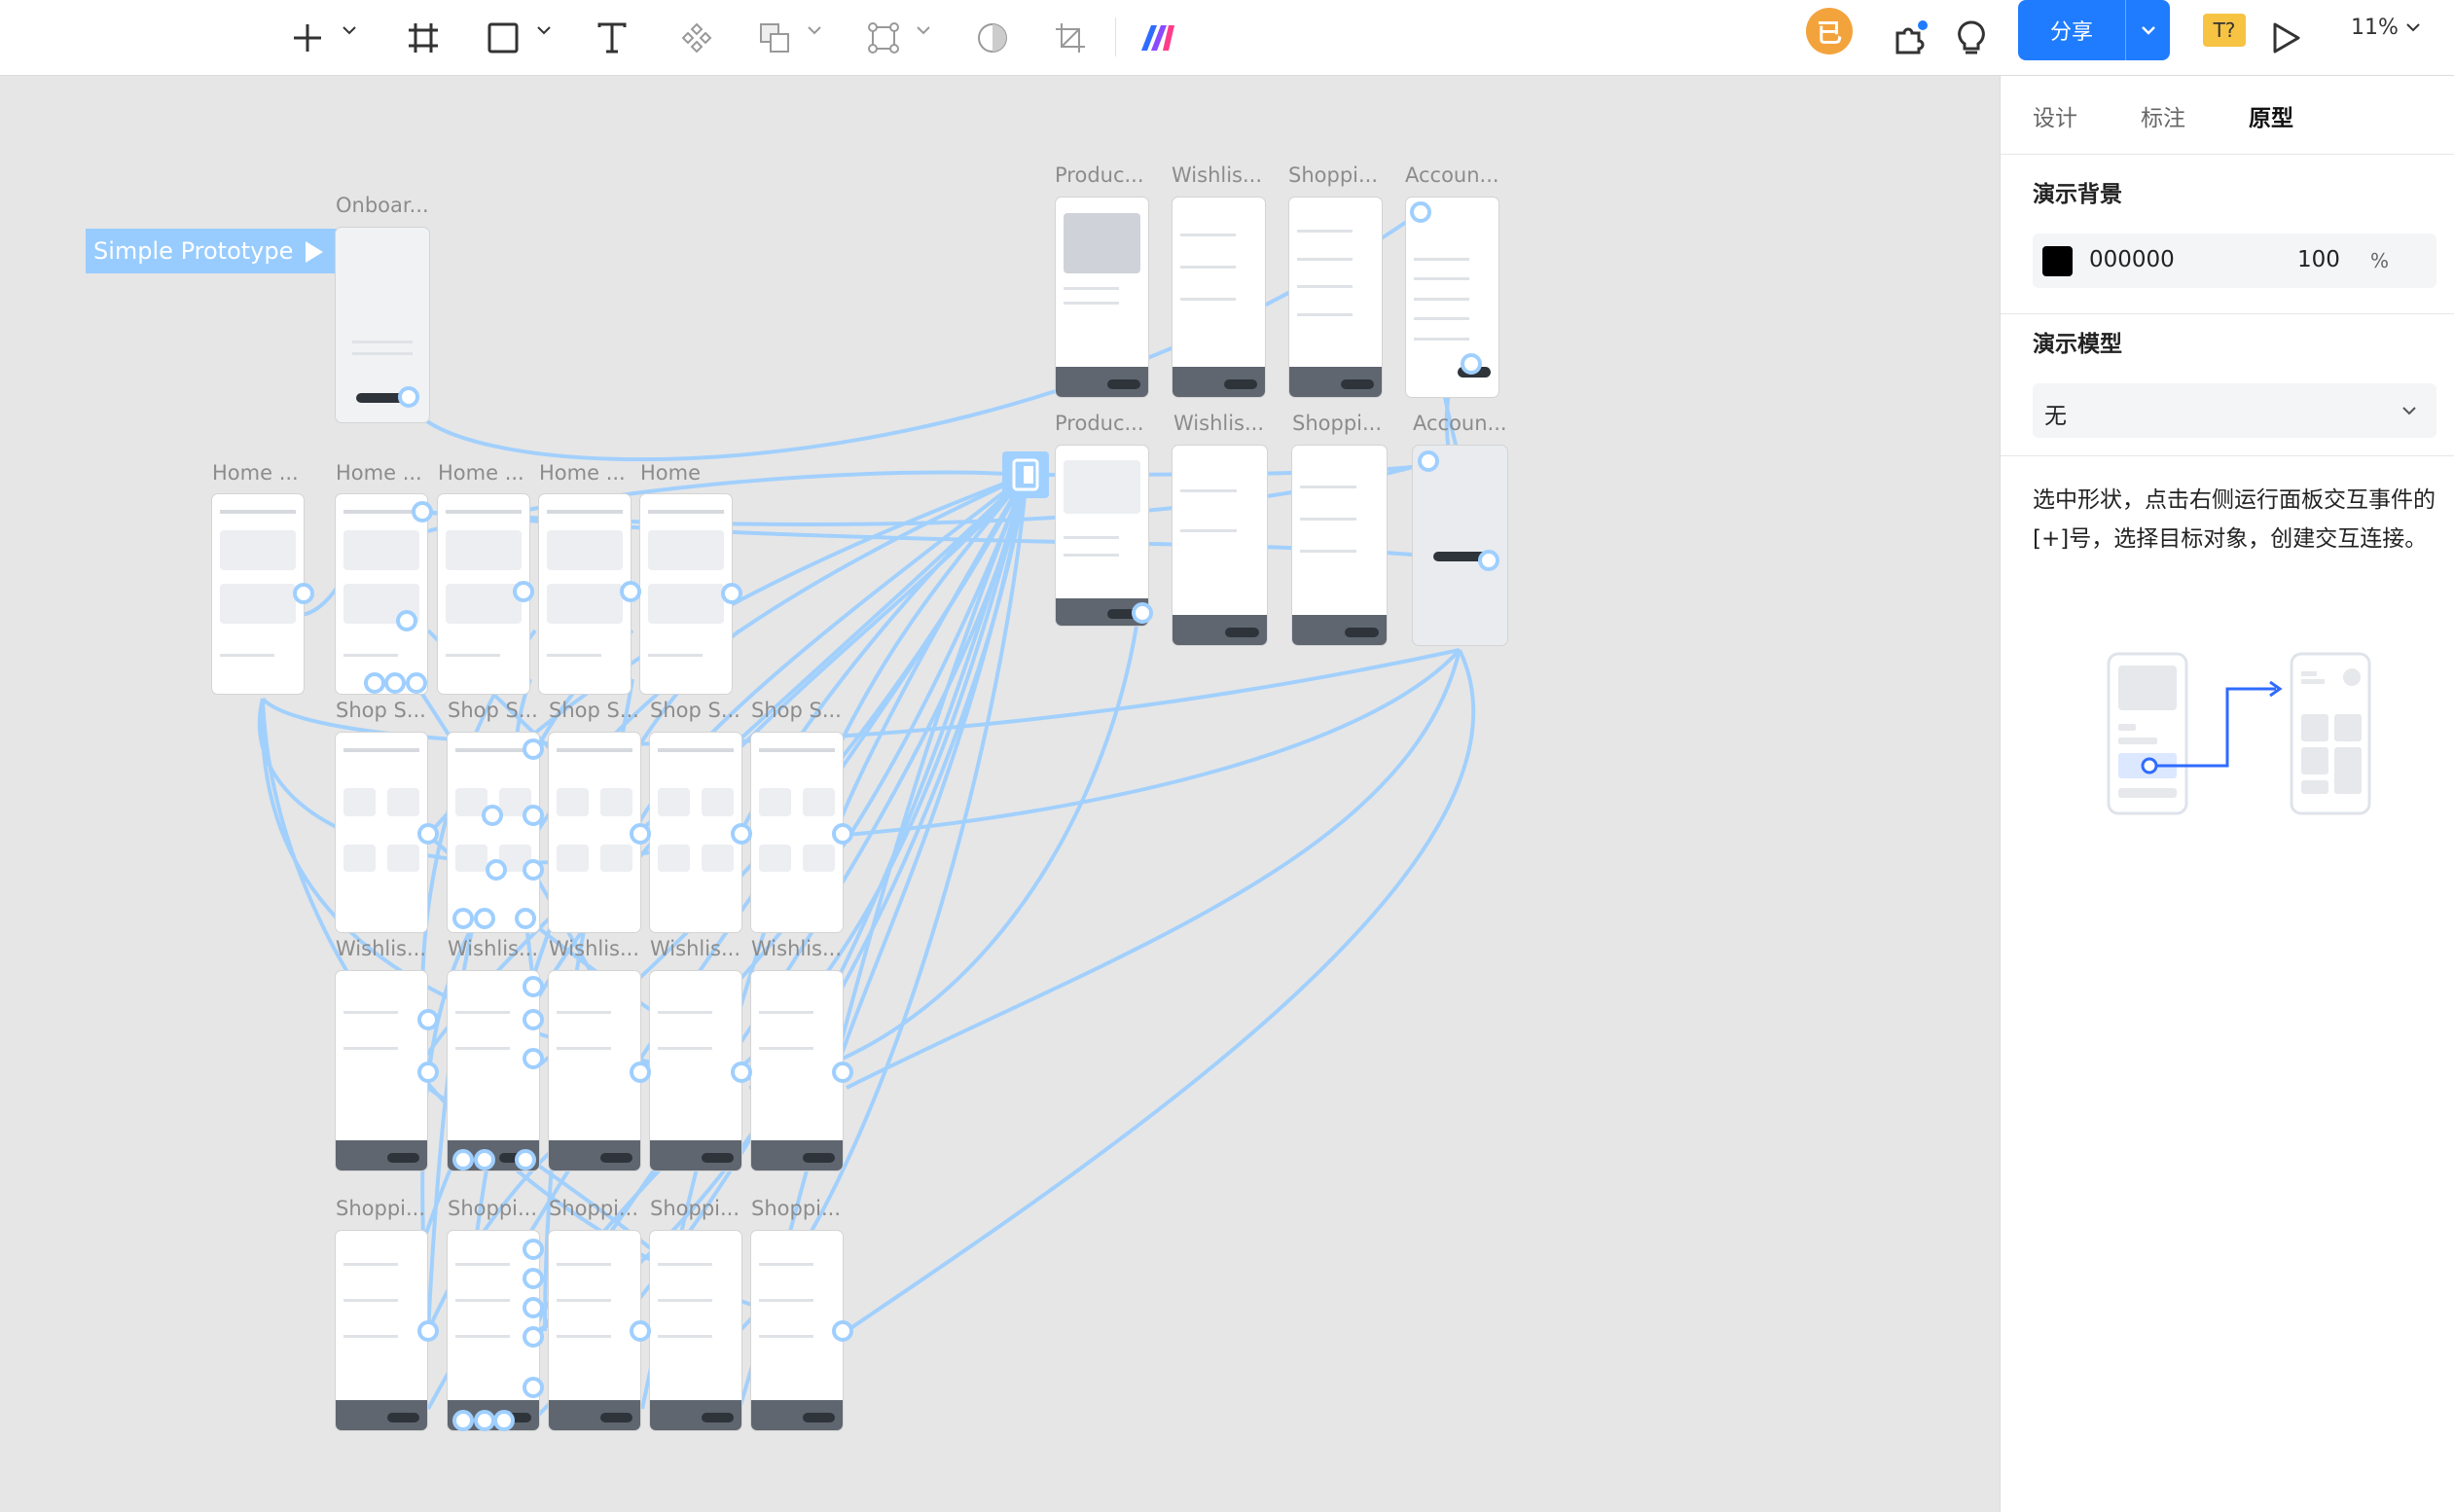 This screenshot has width=2454, height=1512. What do you see at coordinates (2077, 344) in the screenshot?
I see `presentation-model-title: 演示模型` at bounding box center [2077, 344].